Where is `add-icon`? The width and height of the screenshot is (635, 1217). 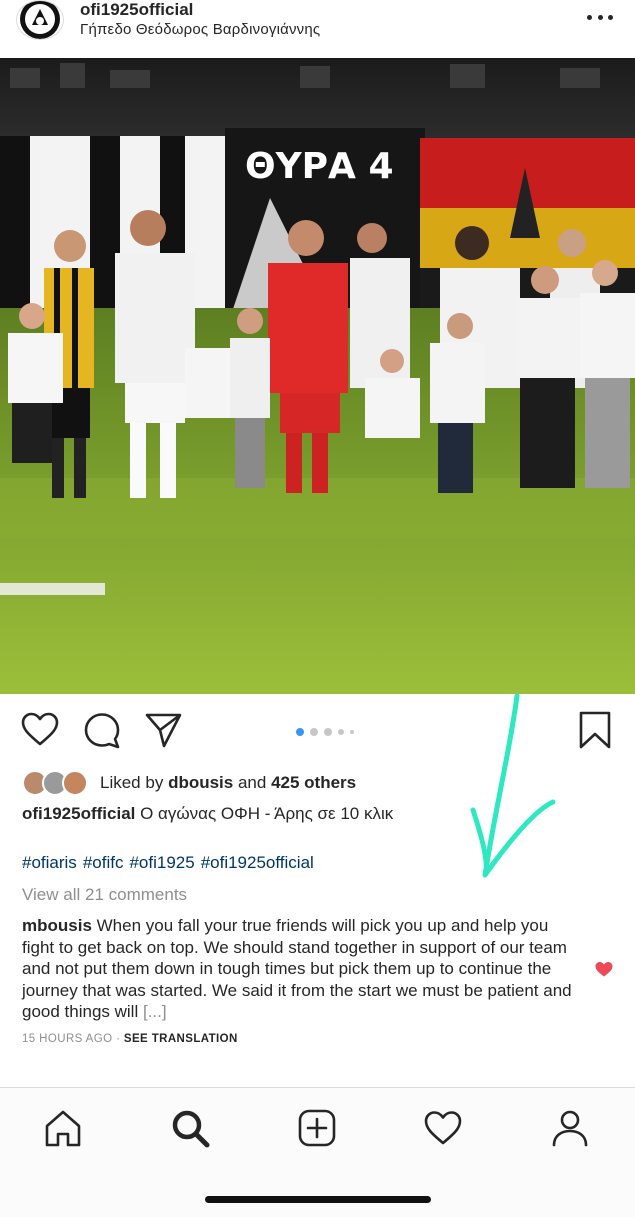
add-icon is located at coordinates (317, 1128).